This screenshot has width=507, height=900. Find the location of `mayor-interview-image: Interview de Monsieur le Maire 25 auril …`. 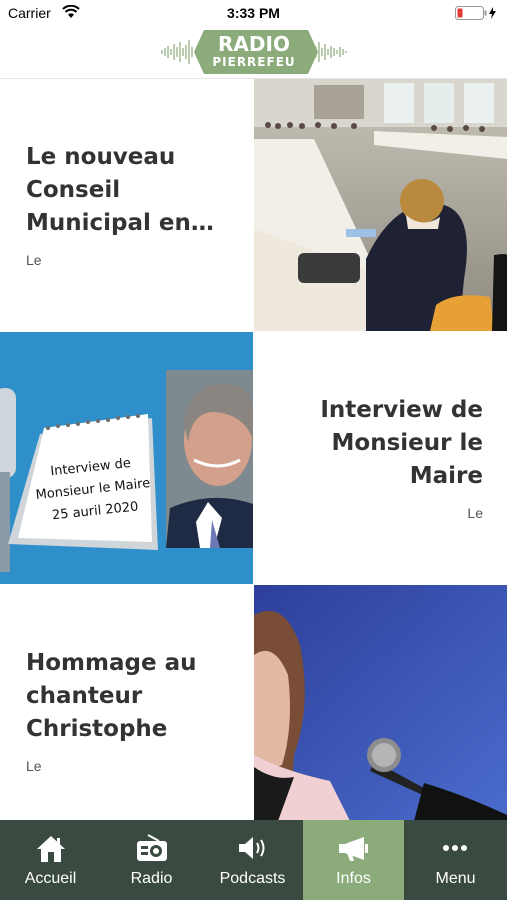

mayor-interview-image: Interview de Monsieur le Maire 25 auril … is located at coordinates (126, 458).